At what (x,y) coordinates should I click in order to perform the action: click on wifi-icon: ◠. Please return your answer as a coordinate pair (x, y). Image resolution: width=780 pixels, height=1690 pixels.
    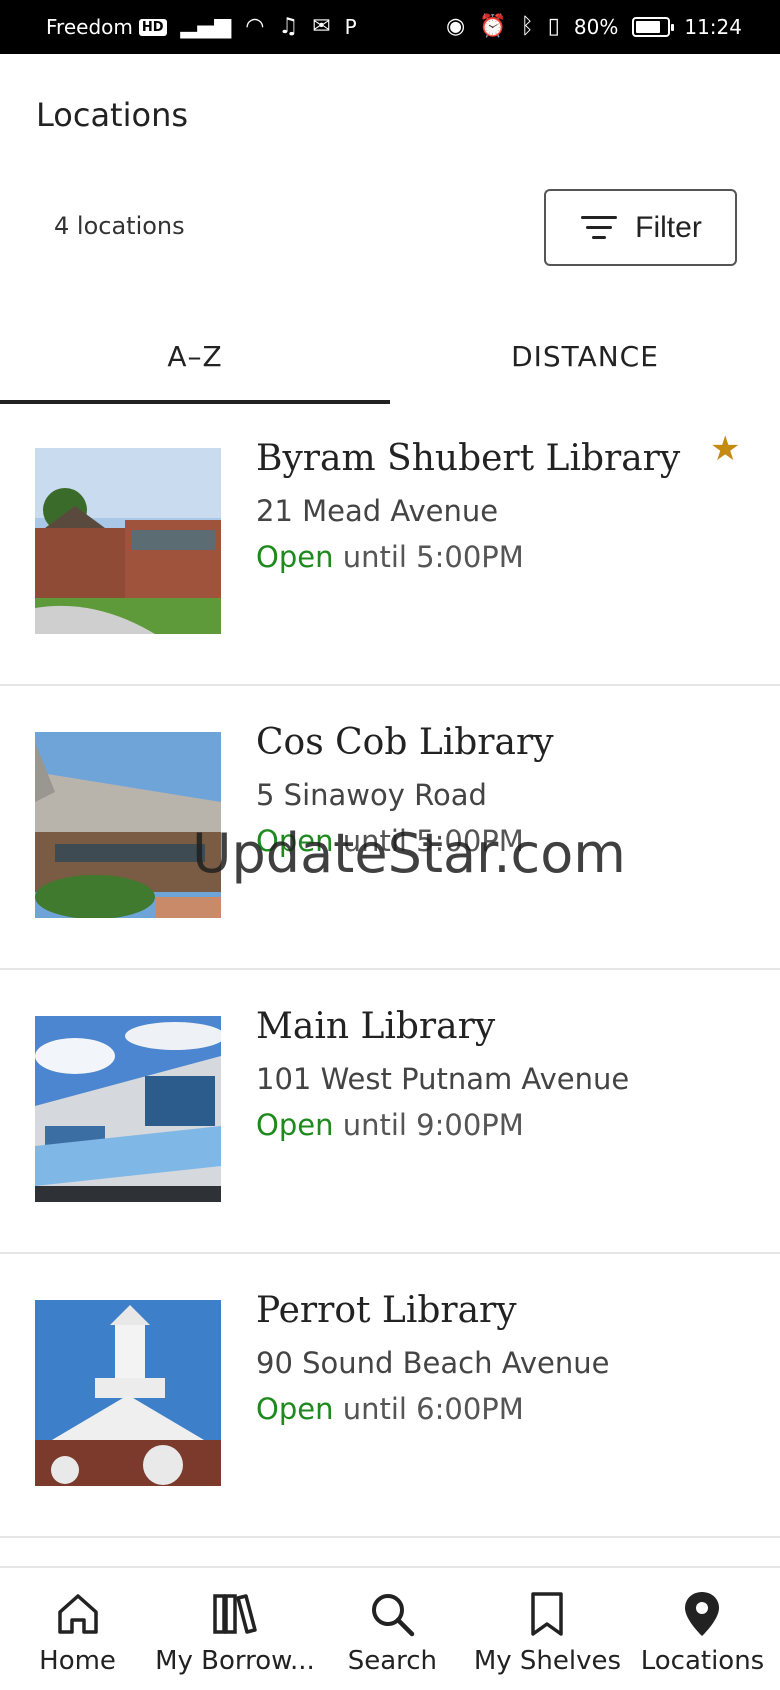
    Looking at the image, I should click on (255, 26).